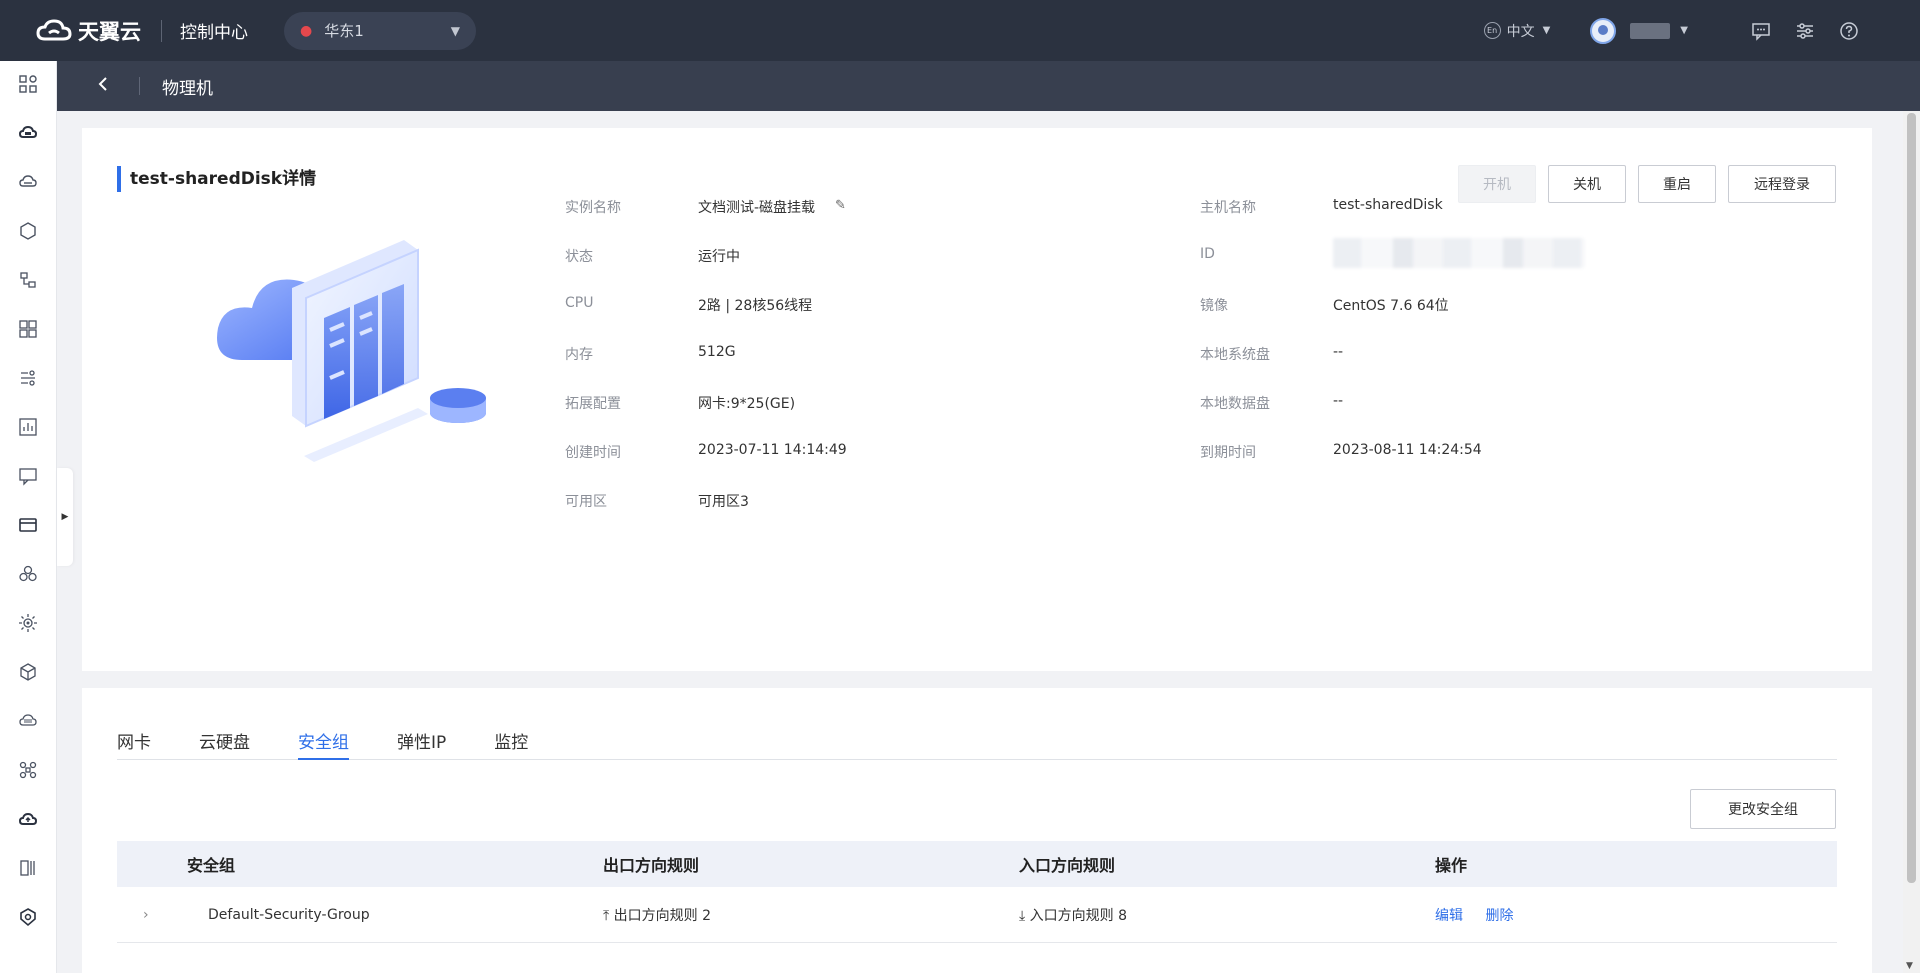 This screenshot has width=1920, height=973. What do you see at coordinates (1228, 208) in the screenshot?
I see `field-label: 主机名称` at bounding box center [1228, 208].